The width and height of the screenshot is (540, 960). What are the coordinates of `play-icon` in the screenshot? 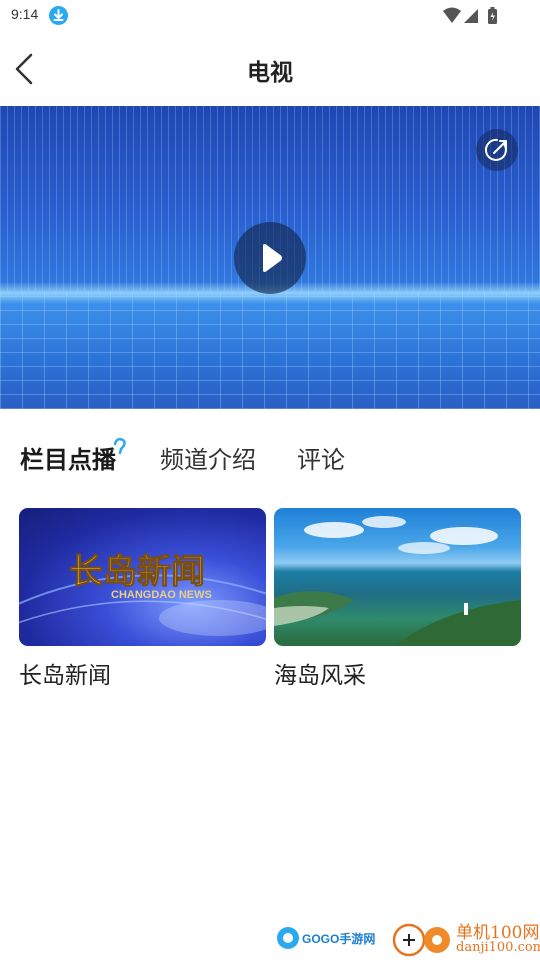 It's located at (272, 258).